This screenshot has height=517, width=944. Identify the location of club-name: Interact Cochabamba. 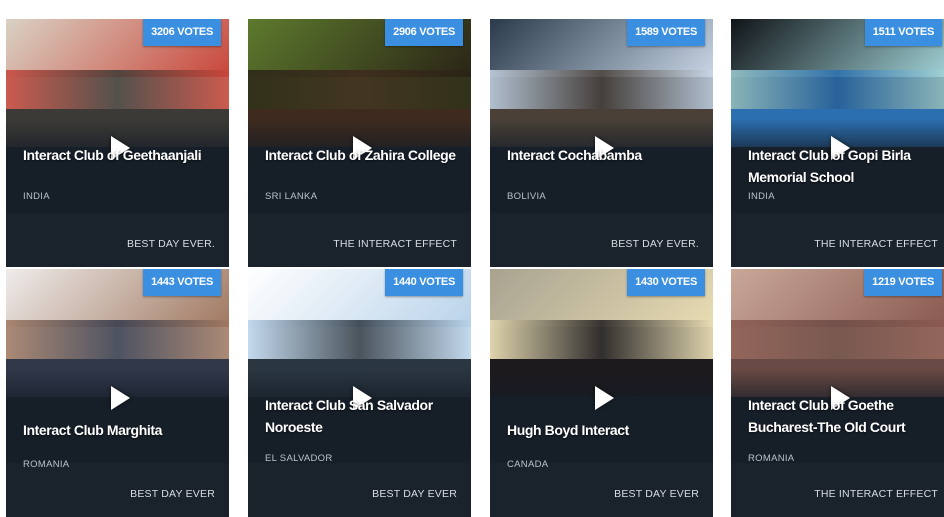
(605, 155).